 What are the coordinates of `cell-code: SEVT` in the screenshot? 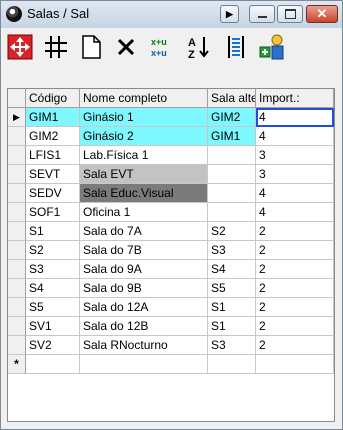 It's located at (53, 174).